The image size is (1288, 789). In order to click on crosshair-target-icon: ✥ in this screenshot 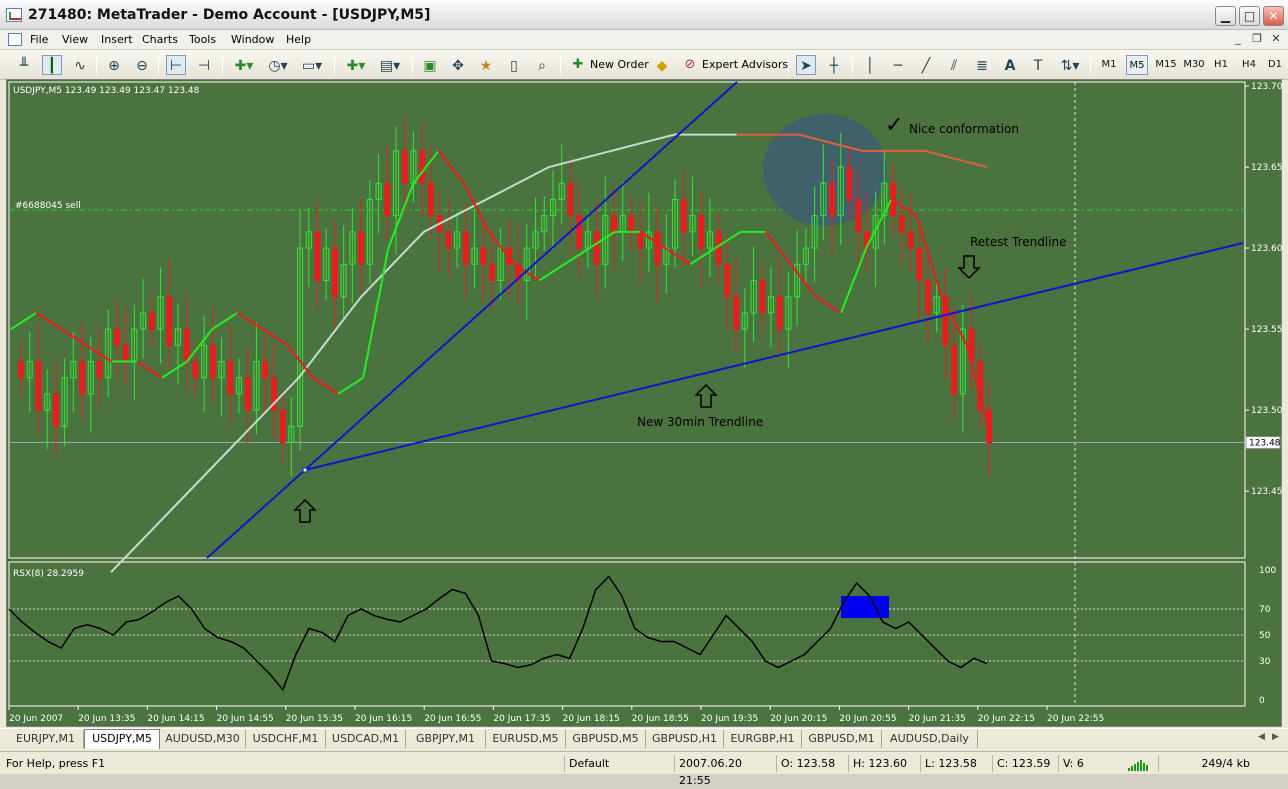, I will do `click(458, 65)`.